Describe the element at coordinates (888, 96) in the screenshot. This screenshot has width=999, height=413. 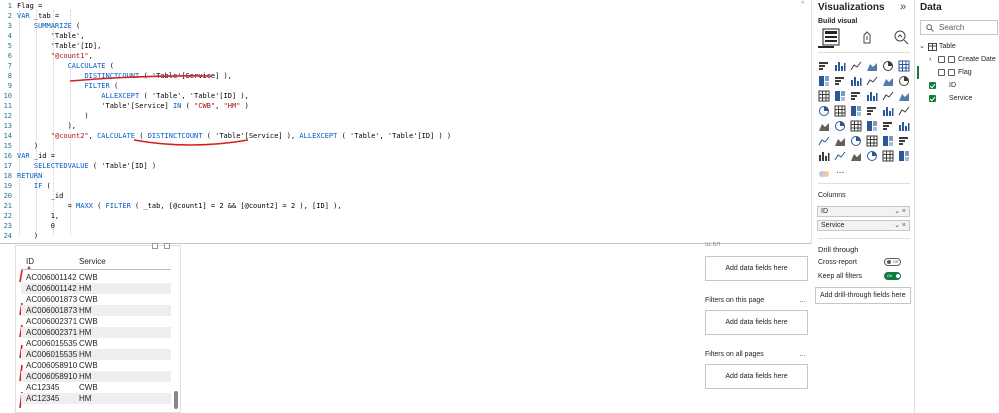
I see `treemap-icon` at that location.